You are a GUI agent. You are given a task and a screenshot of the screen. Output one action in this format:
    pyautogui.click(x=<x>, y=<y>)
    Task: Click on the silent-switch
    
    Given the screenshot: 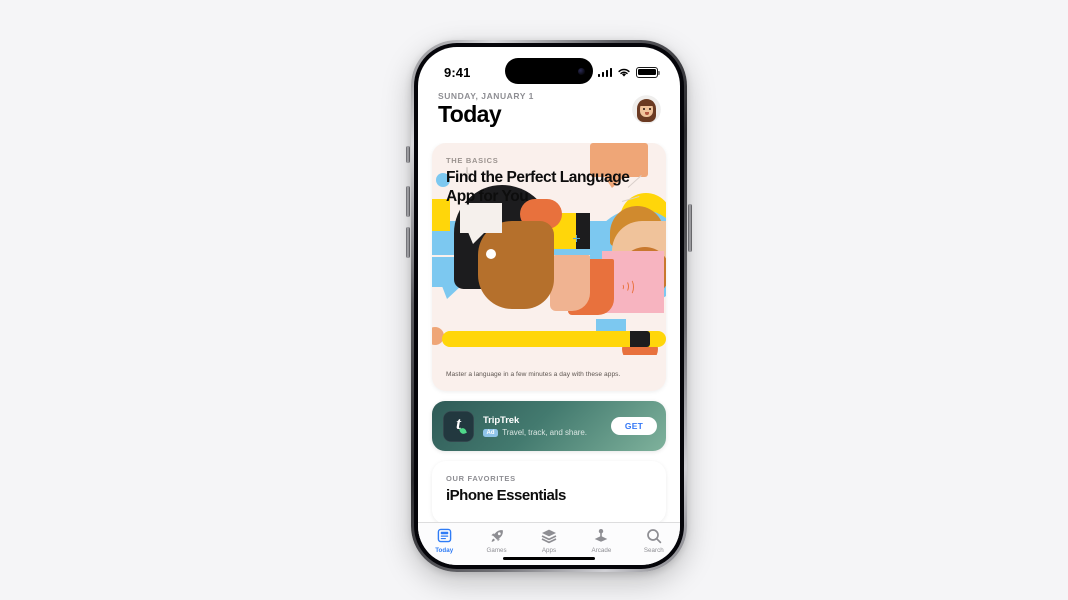 What is the action you would take?
    pyautogui.click(x=408, y=154)
    